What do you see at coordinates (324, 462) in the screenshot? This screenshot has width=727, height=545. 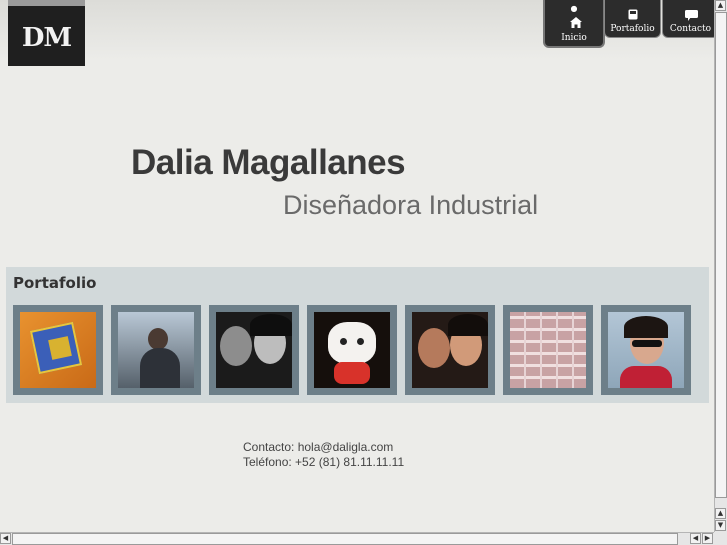 I see `contact-phone: Teléfono: +52 (81) 81.11.11.11` at bounding box center [324, 462].